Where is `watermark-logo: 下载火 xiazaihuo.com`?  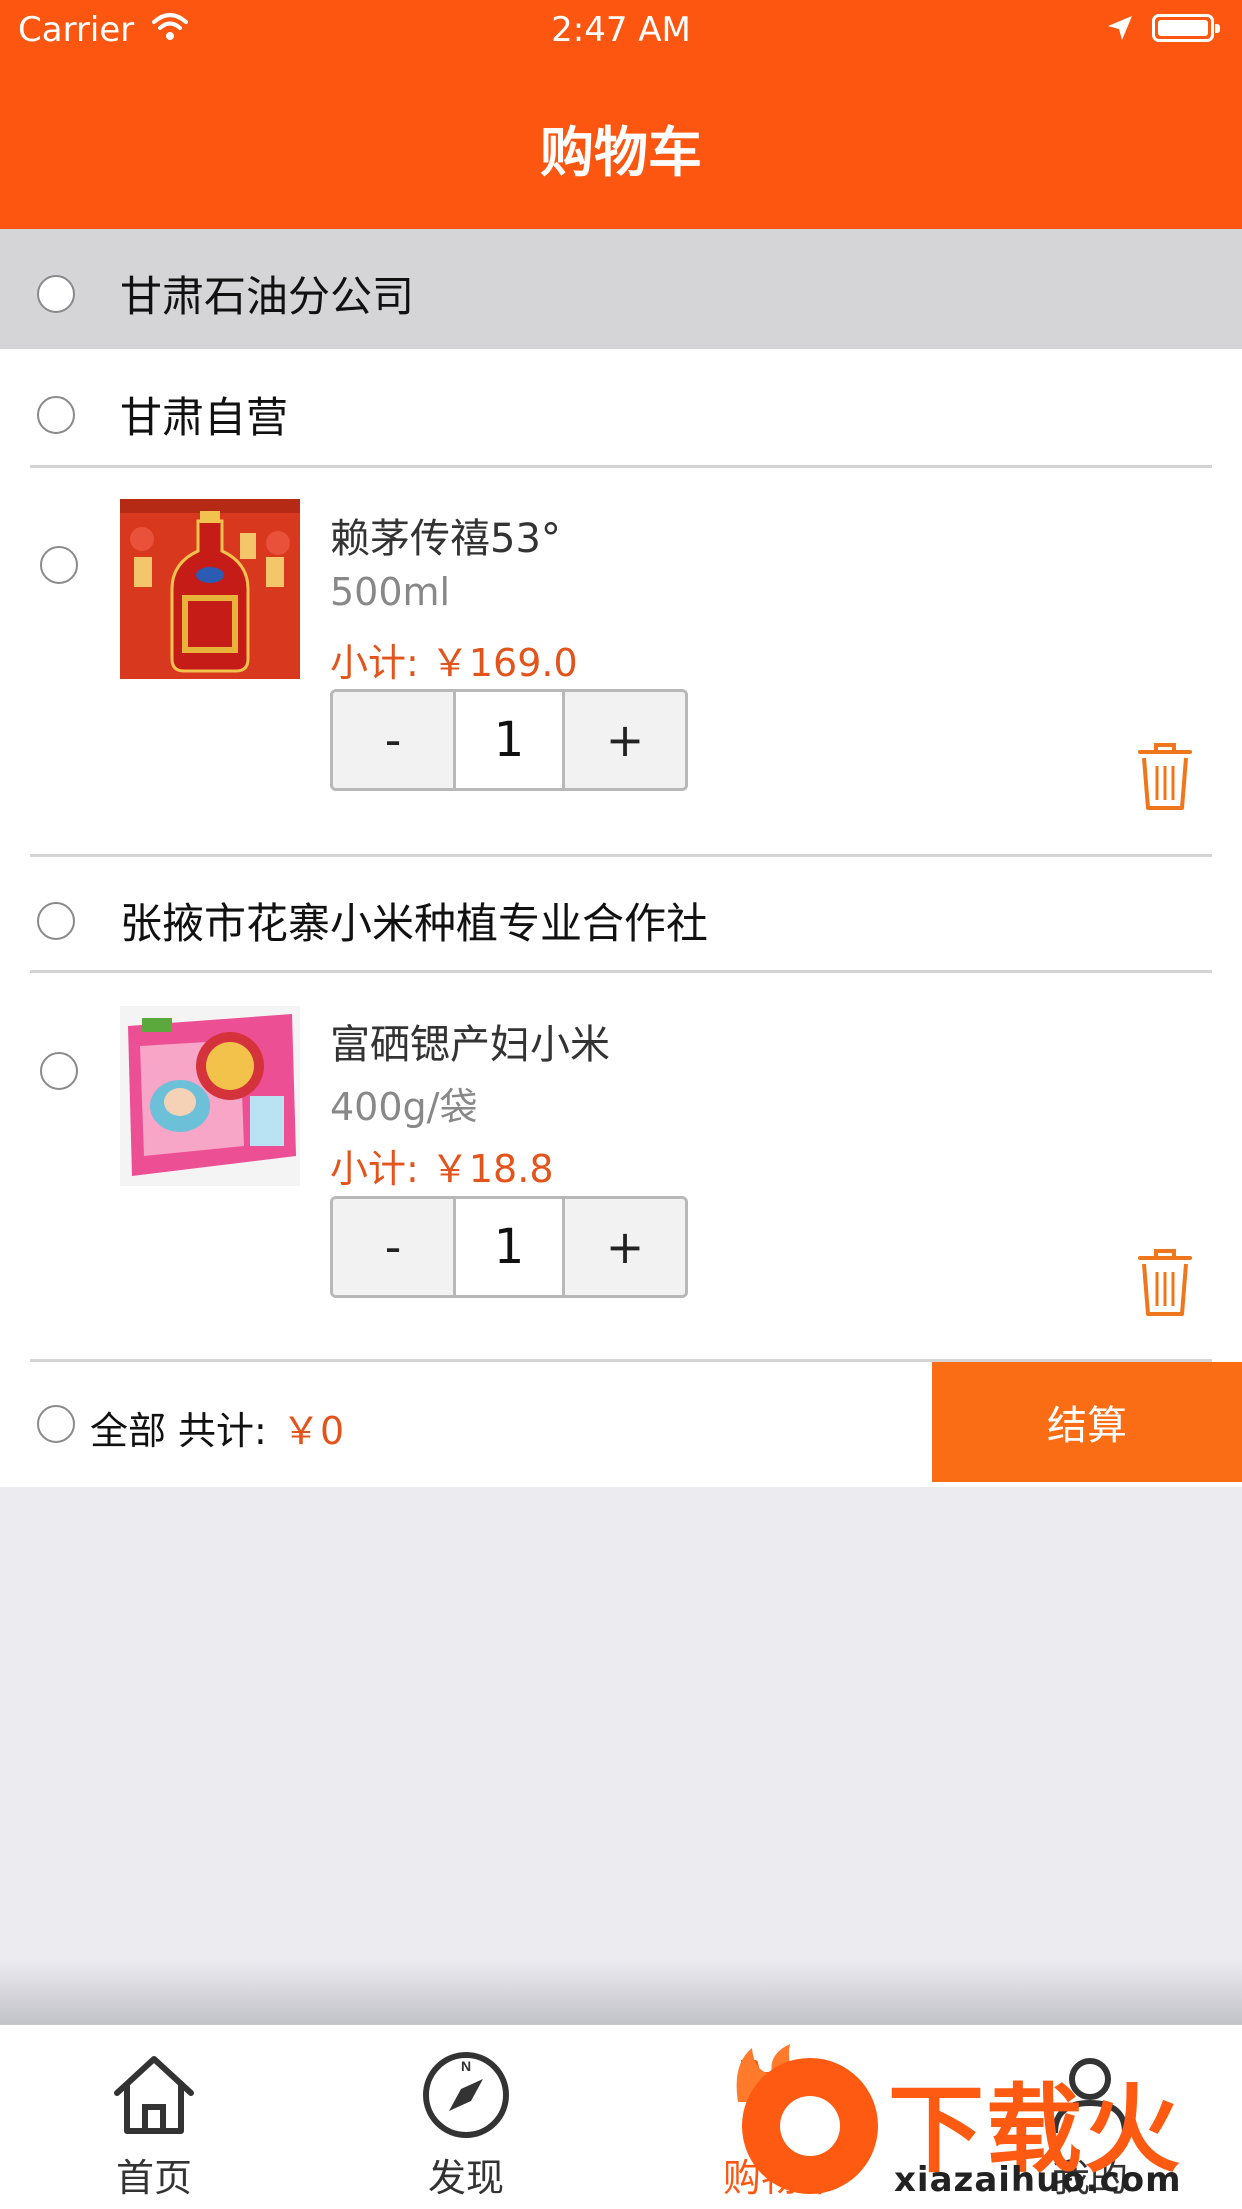
watermark-logo: 下载火 xiazaihuo.com is located at coordinates (987, 2126).